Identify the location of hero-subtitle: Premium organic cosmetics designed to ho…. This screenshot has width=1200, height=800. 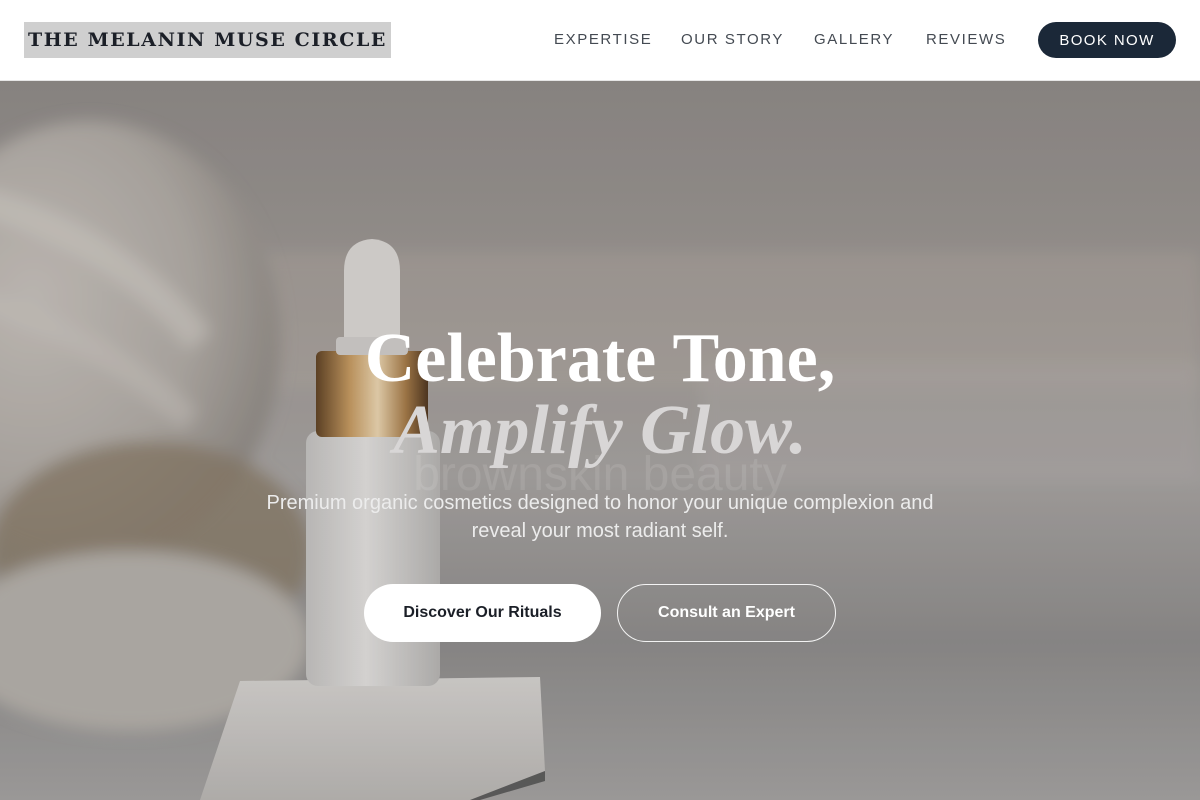
(600, 517).